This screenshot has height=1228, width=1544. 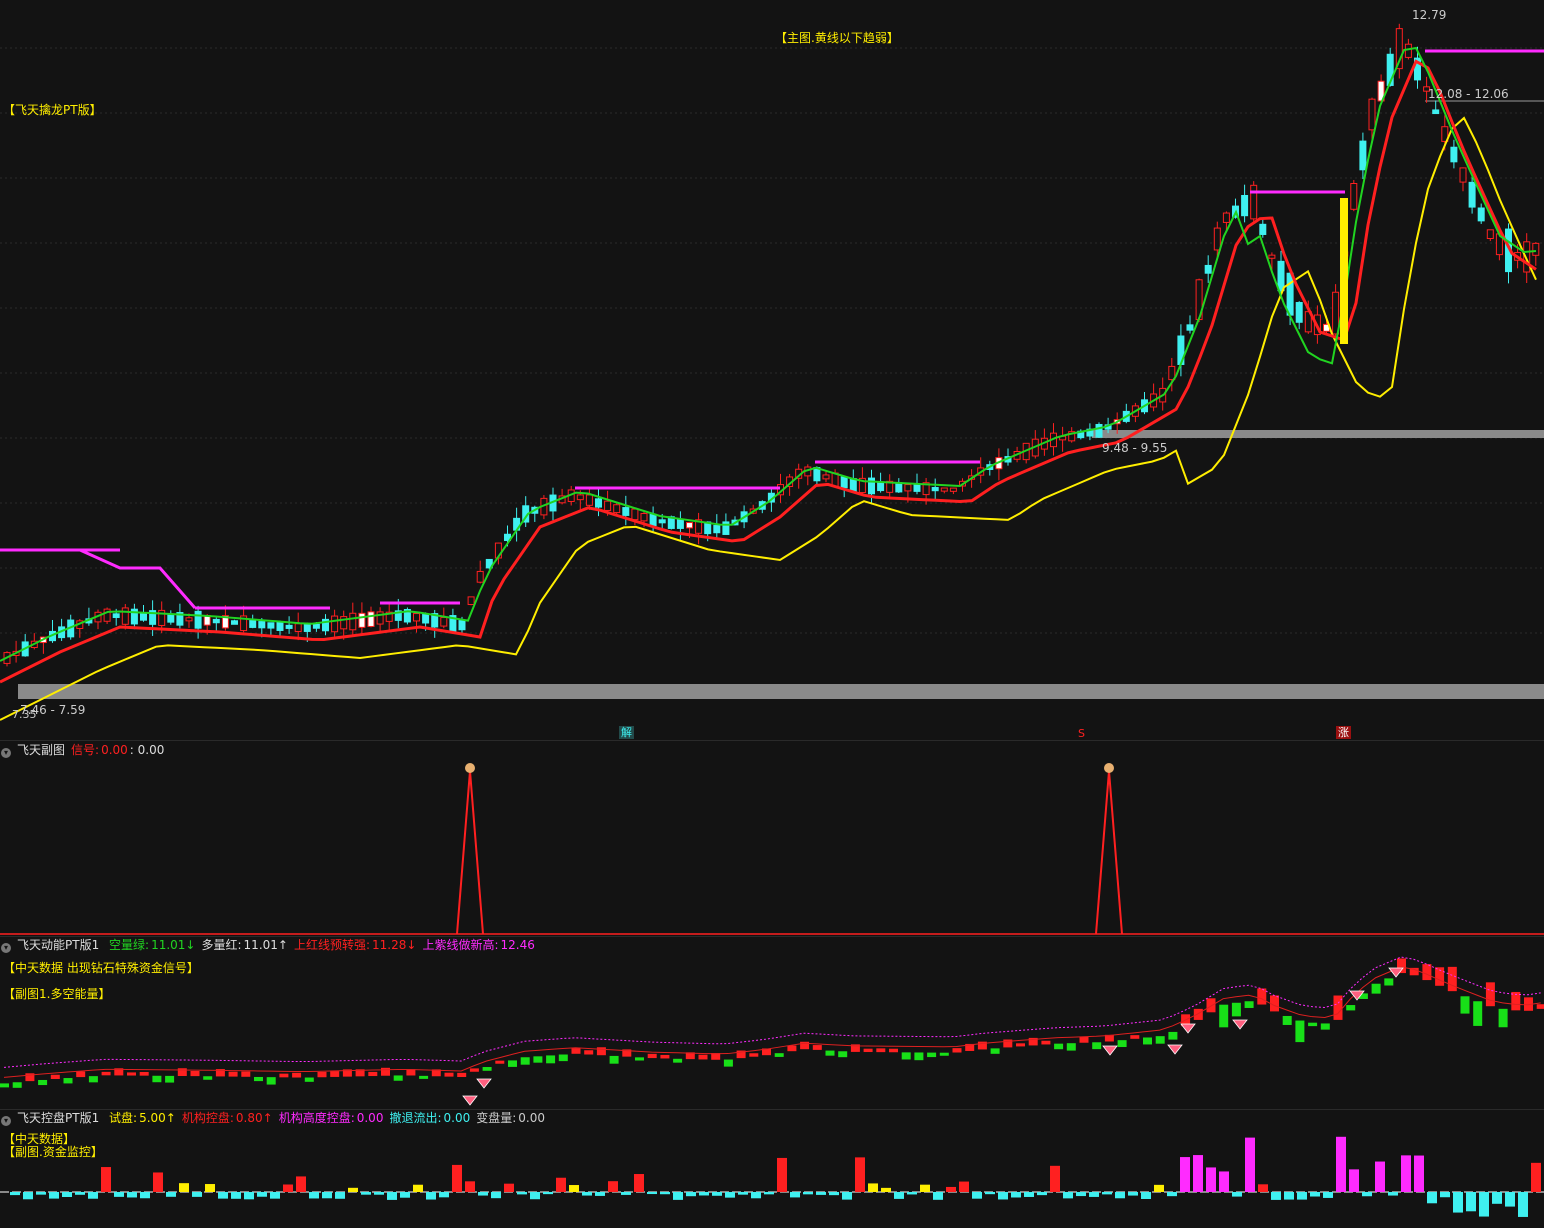 I want to click on sub1-signal-value: 0.00, so click(x=114, y=750).